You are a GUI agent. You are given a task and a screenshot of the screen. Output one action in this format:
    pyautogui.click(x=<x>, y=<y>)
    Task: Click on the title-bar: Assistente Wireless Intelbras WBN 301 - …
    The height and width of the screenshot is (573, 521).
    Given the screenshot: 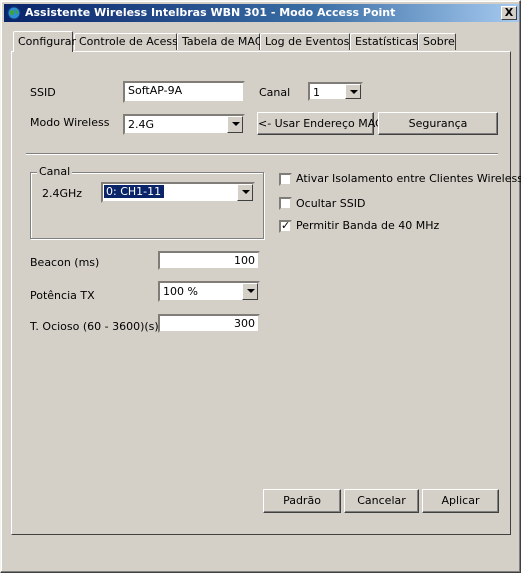 What is the action you would take?
    pyautogui.click(x=261, y=13)
    